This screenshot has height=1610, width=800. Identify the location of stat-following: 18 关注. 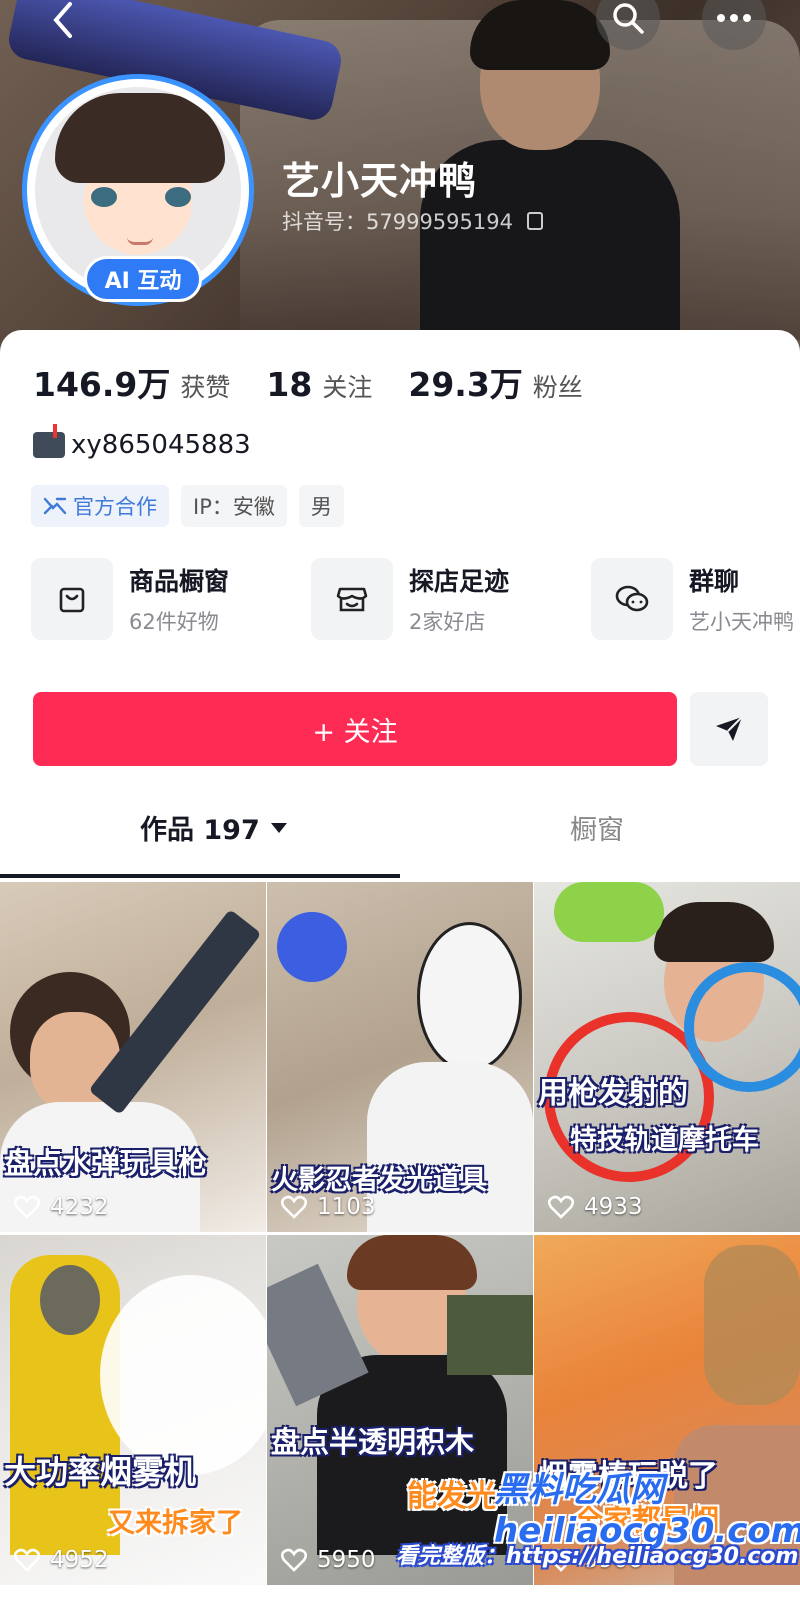
(319, 384).